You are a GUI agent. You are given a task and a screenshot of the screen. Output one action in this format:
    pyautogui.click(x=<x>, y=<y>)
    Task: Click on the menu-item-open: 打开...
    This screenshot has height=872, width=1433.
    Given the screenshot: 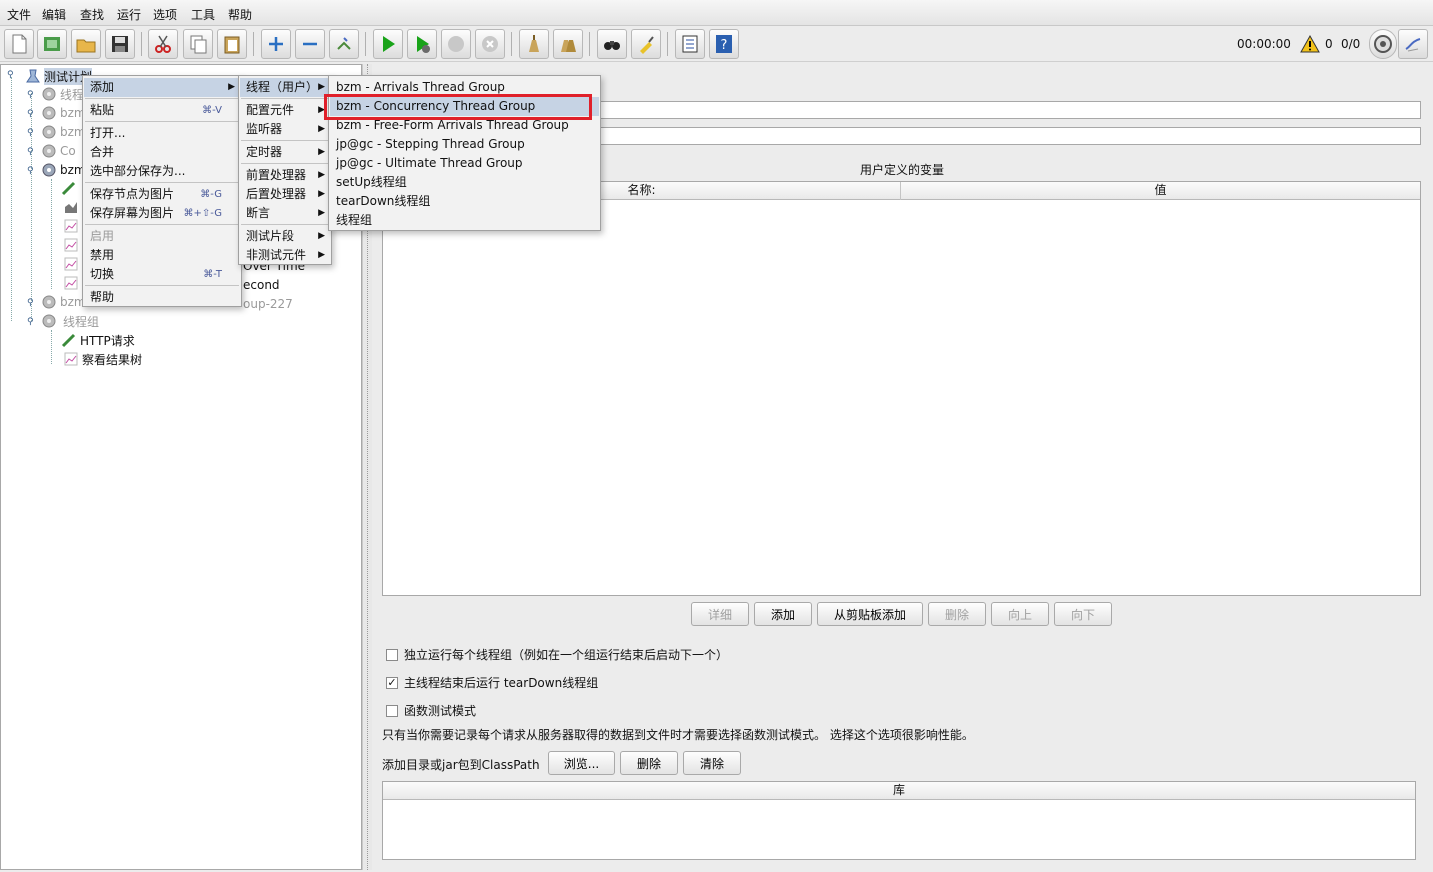 What is the action you would take?
    pyautogui.click(x=162, y=133)
    